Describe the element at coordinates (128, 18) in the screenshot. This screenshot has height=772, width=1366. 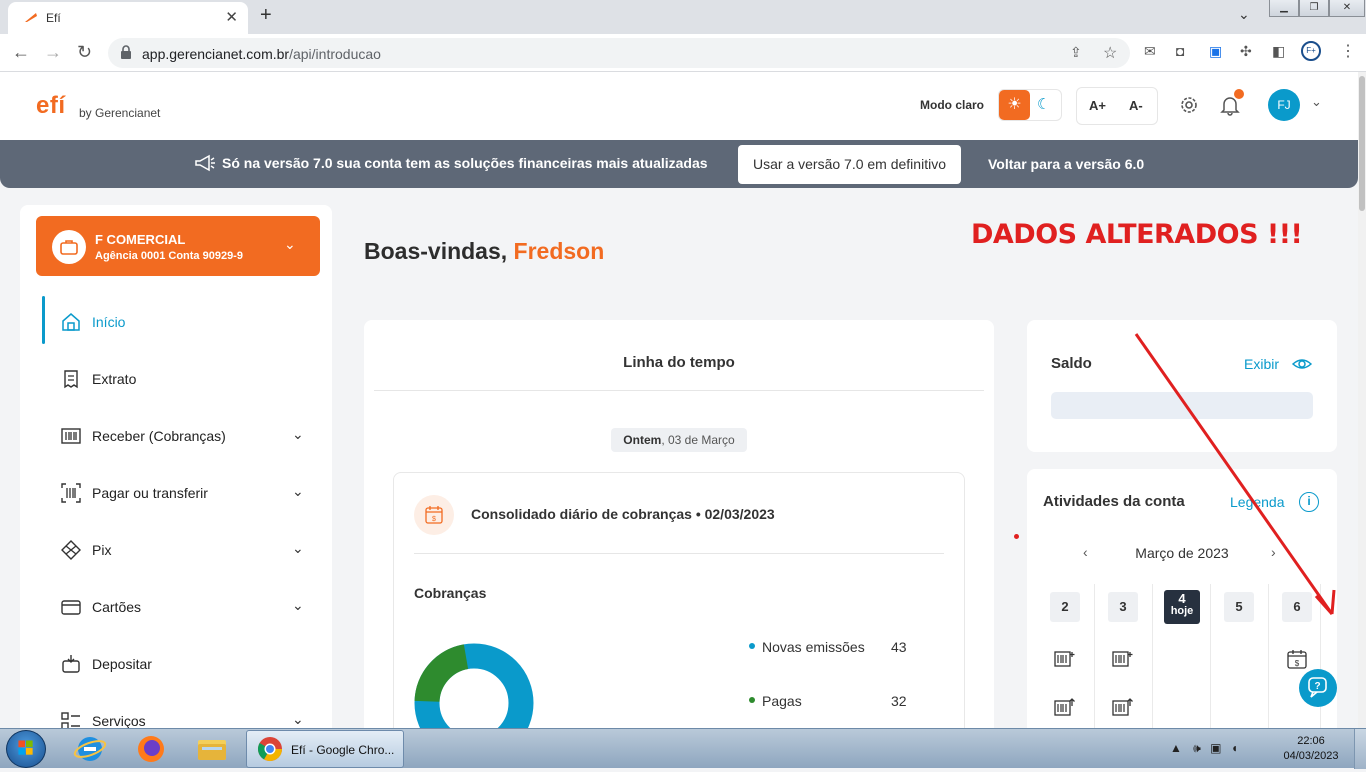
I see `browser-tab: Efí ✕` at that location.